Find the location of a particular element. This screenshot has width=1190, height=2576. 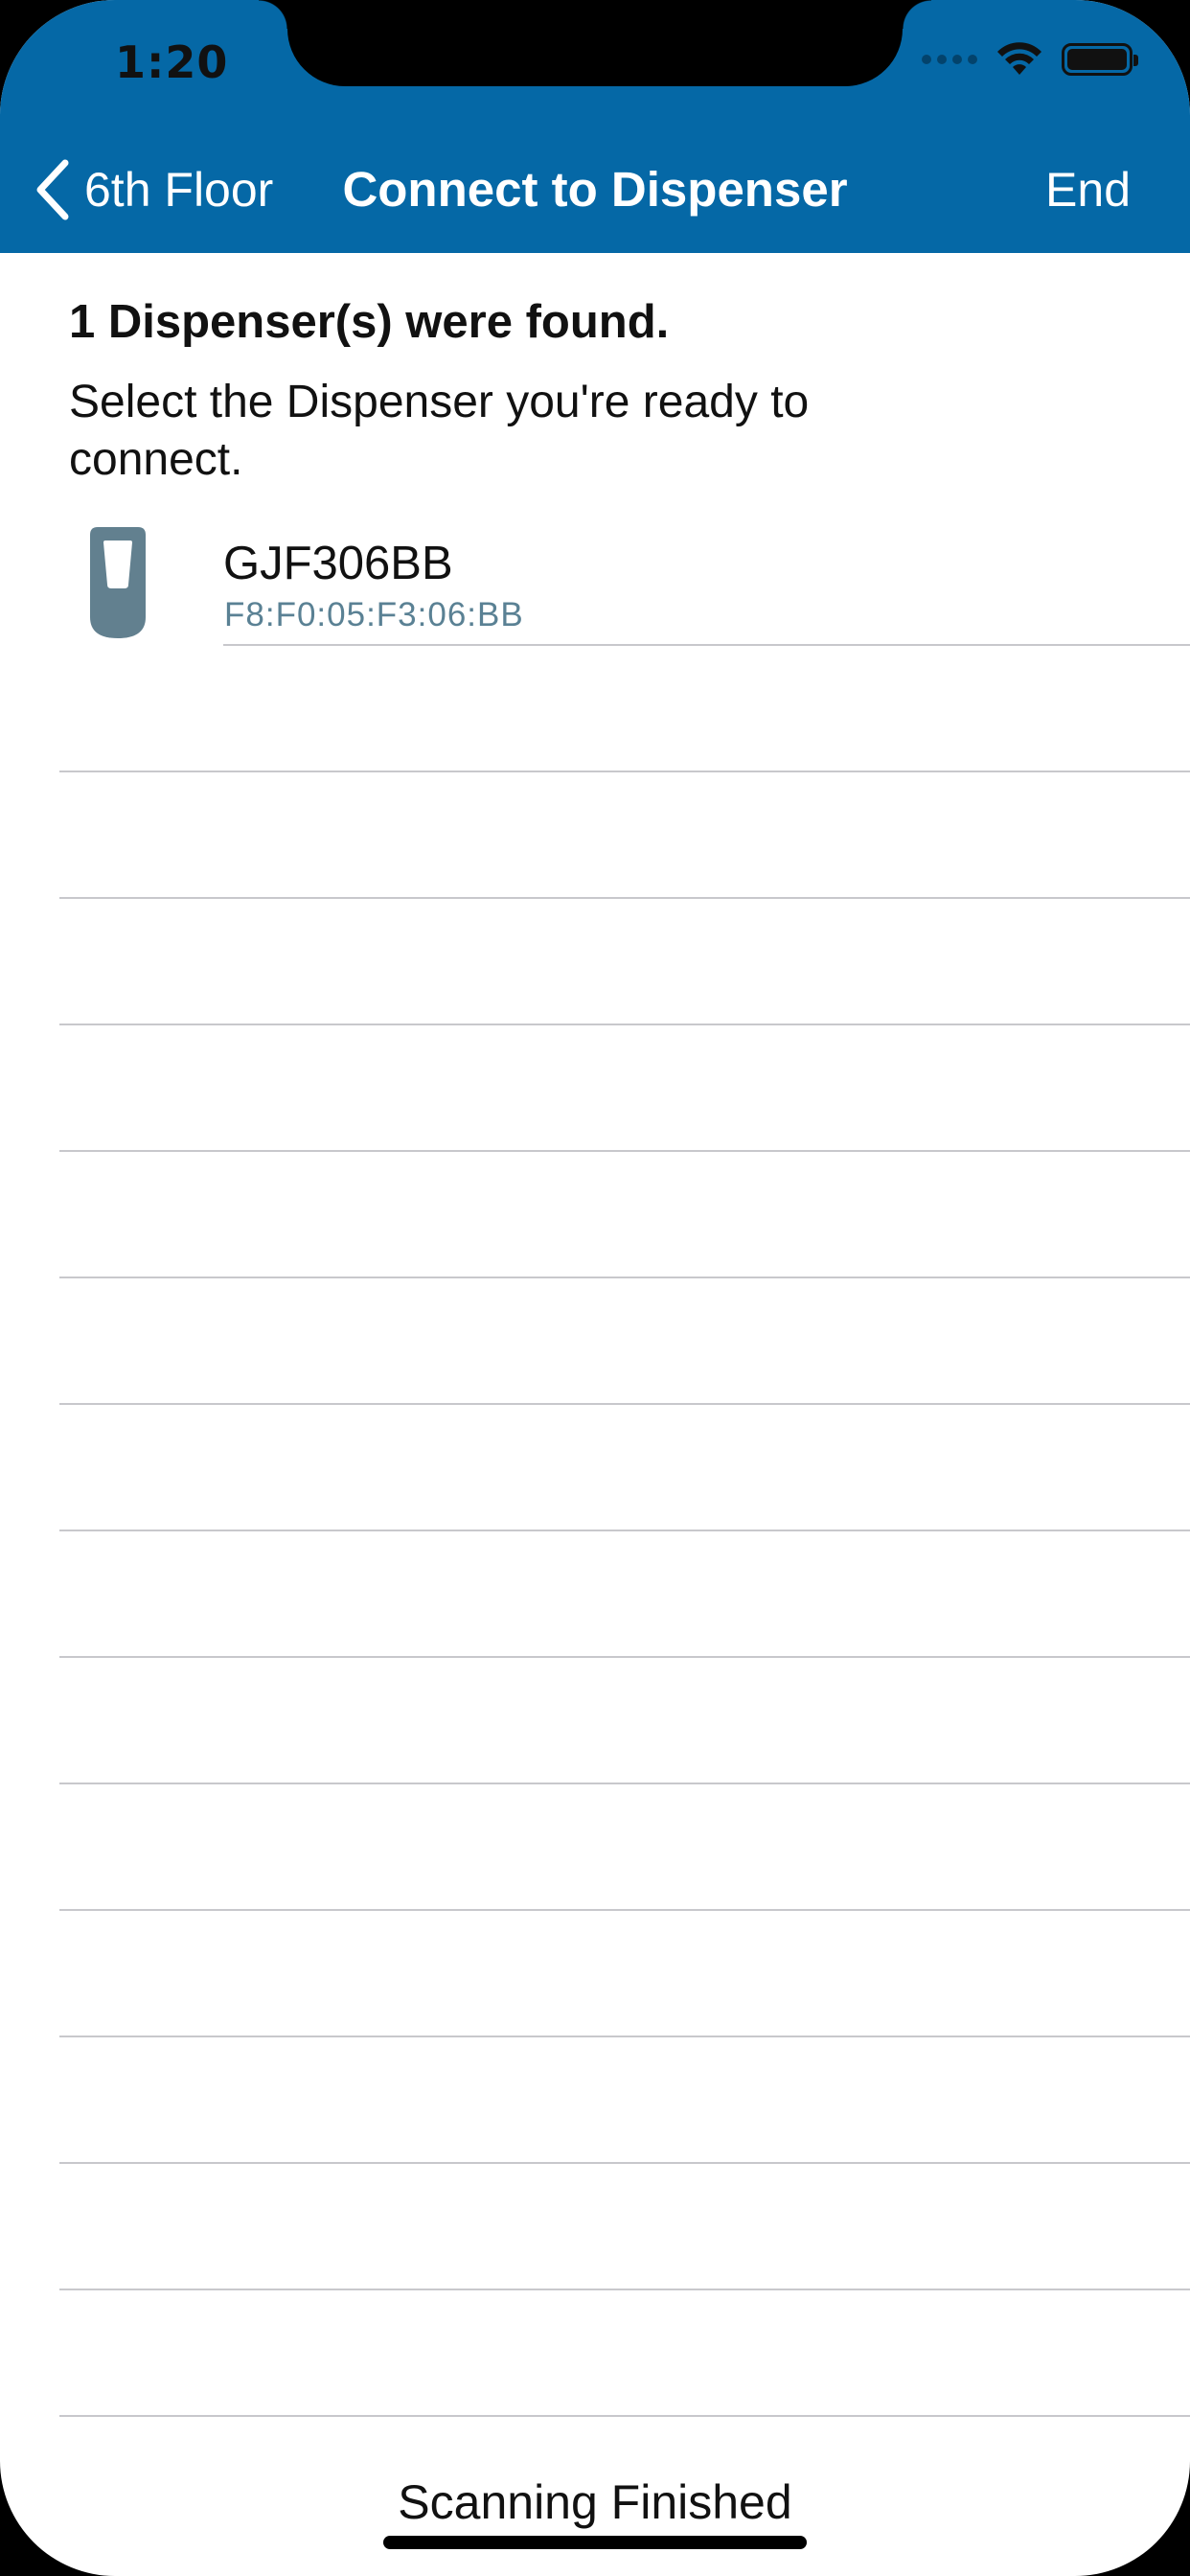

dispenser-row: GJF306BB F8:F0:05:F3:06:BB is located at coordinates (595, 577).